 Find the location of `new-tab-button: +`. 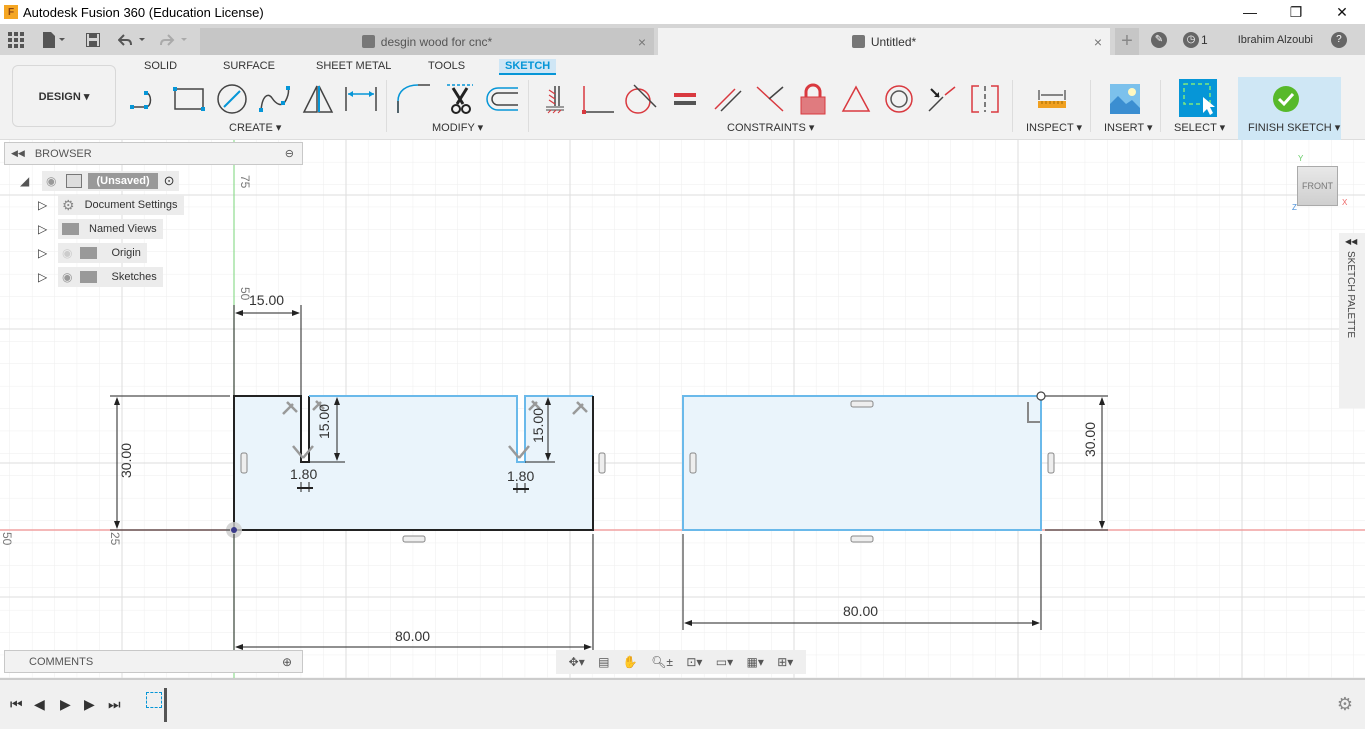

new-tab-button: + is located at coordinates (1127, 41).